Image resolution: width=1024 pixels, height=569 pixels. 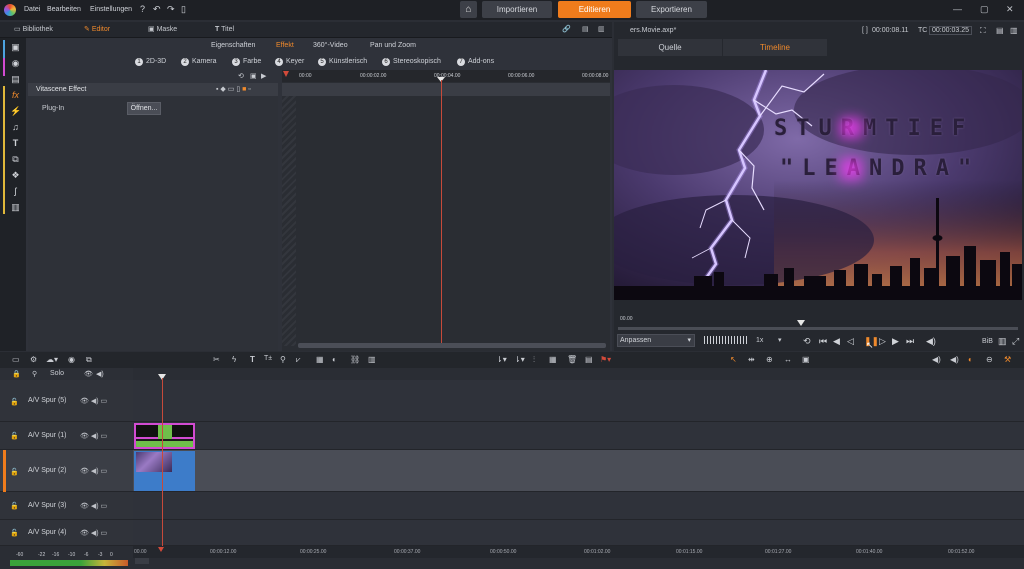 I want to click on link-icon: 🔗, so click(x=566, y=30).